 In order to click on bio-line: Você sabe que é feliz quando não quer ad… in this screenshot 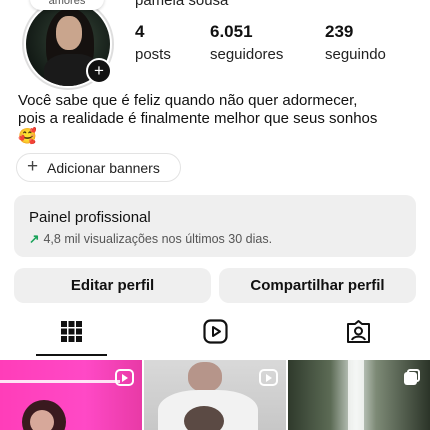, I will do `click(188, 100)`.